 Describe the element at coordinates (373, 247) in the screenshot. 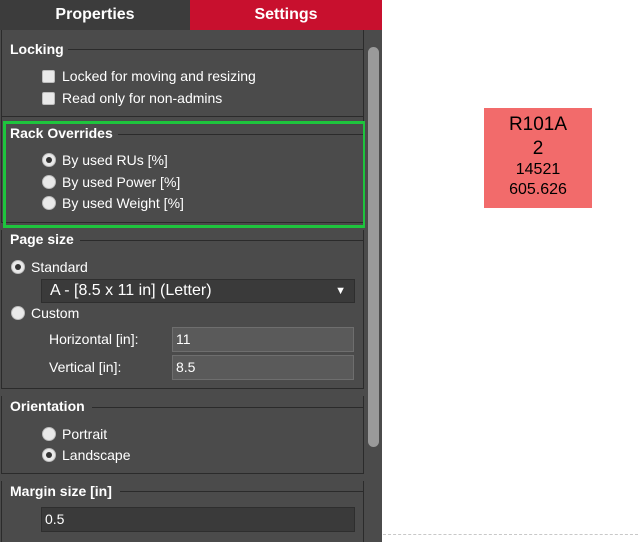

I see `panel-scrollbar-thumb` at that location.